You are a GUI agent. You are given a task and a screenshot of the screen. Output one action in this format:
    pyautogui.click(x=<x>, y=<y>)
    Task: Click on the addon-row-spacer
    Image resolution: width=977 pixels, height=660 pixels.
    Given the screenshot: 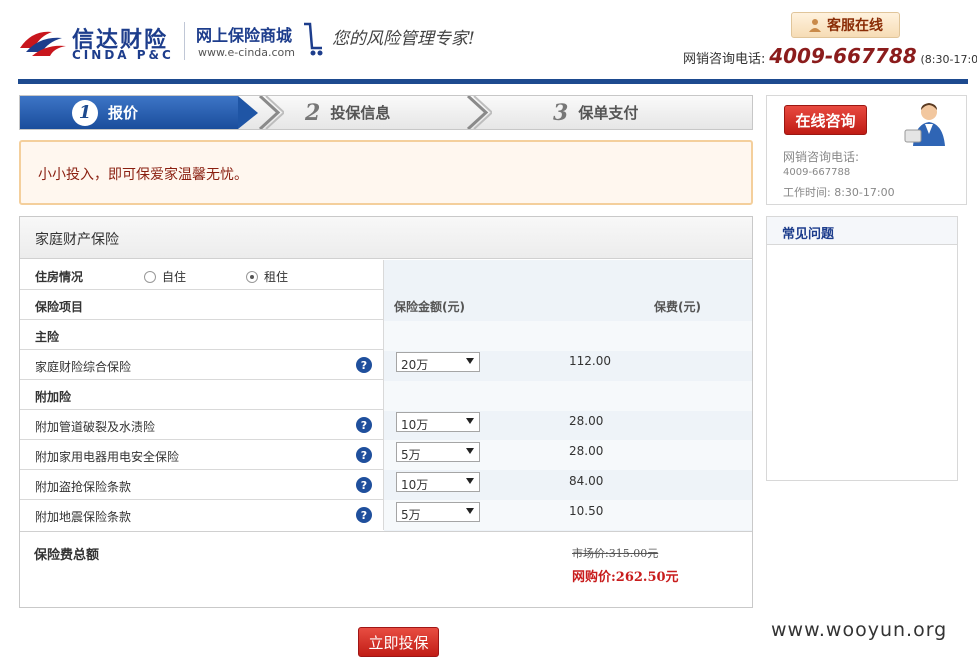 What is the action you would take?
    pyautogui.click(x=568, y=396)
    